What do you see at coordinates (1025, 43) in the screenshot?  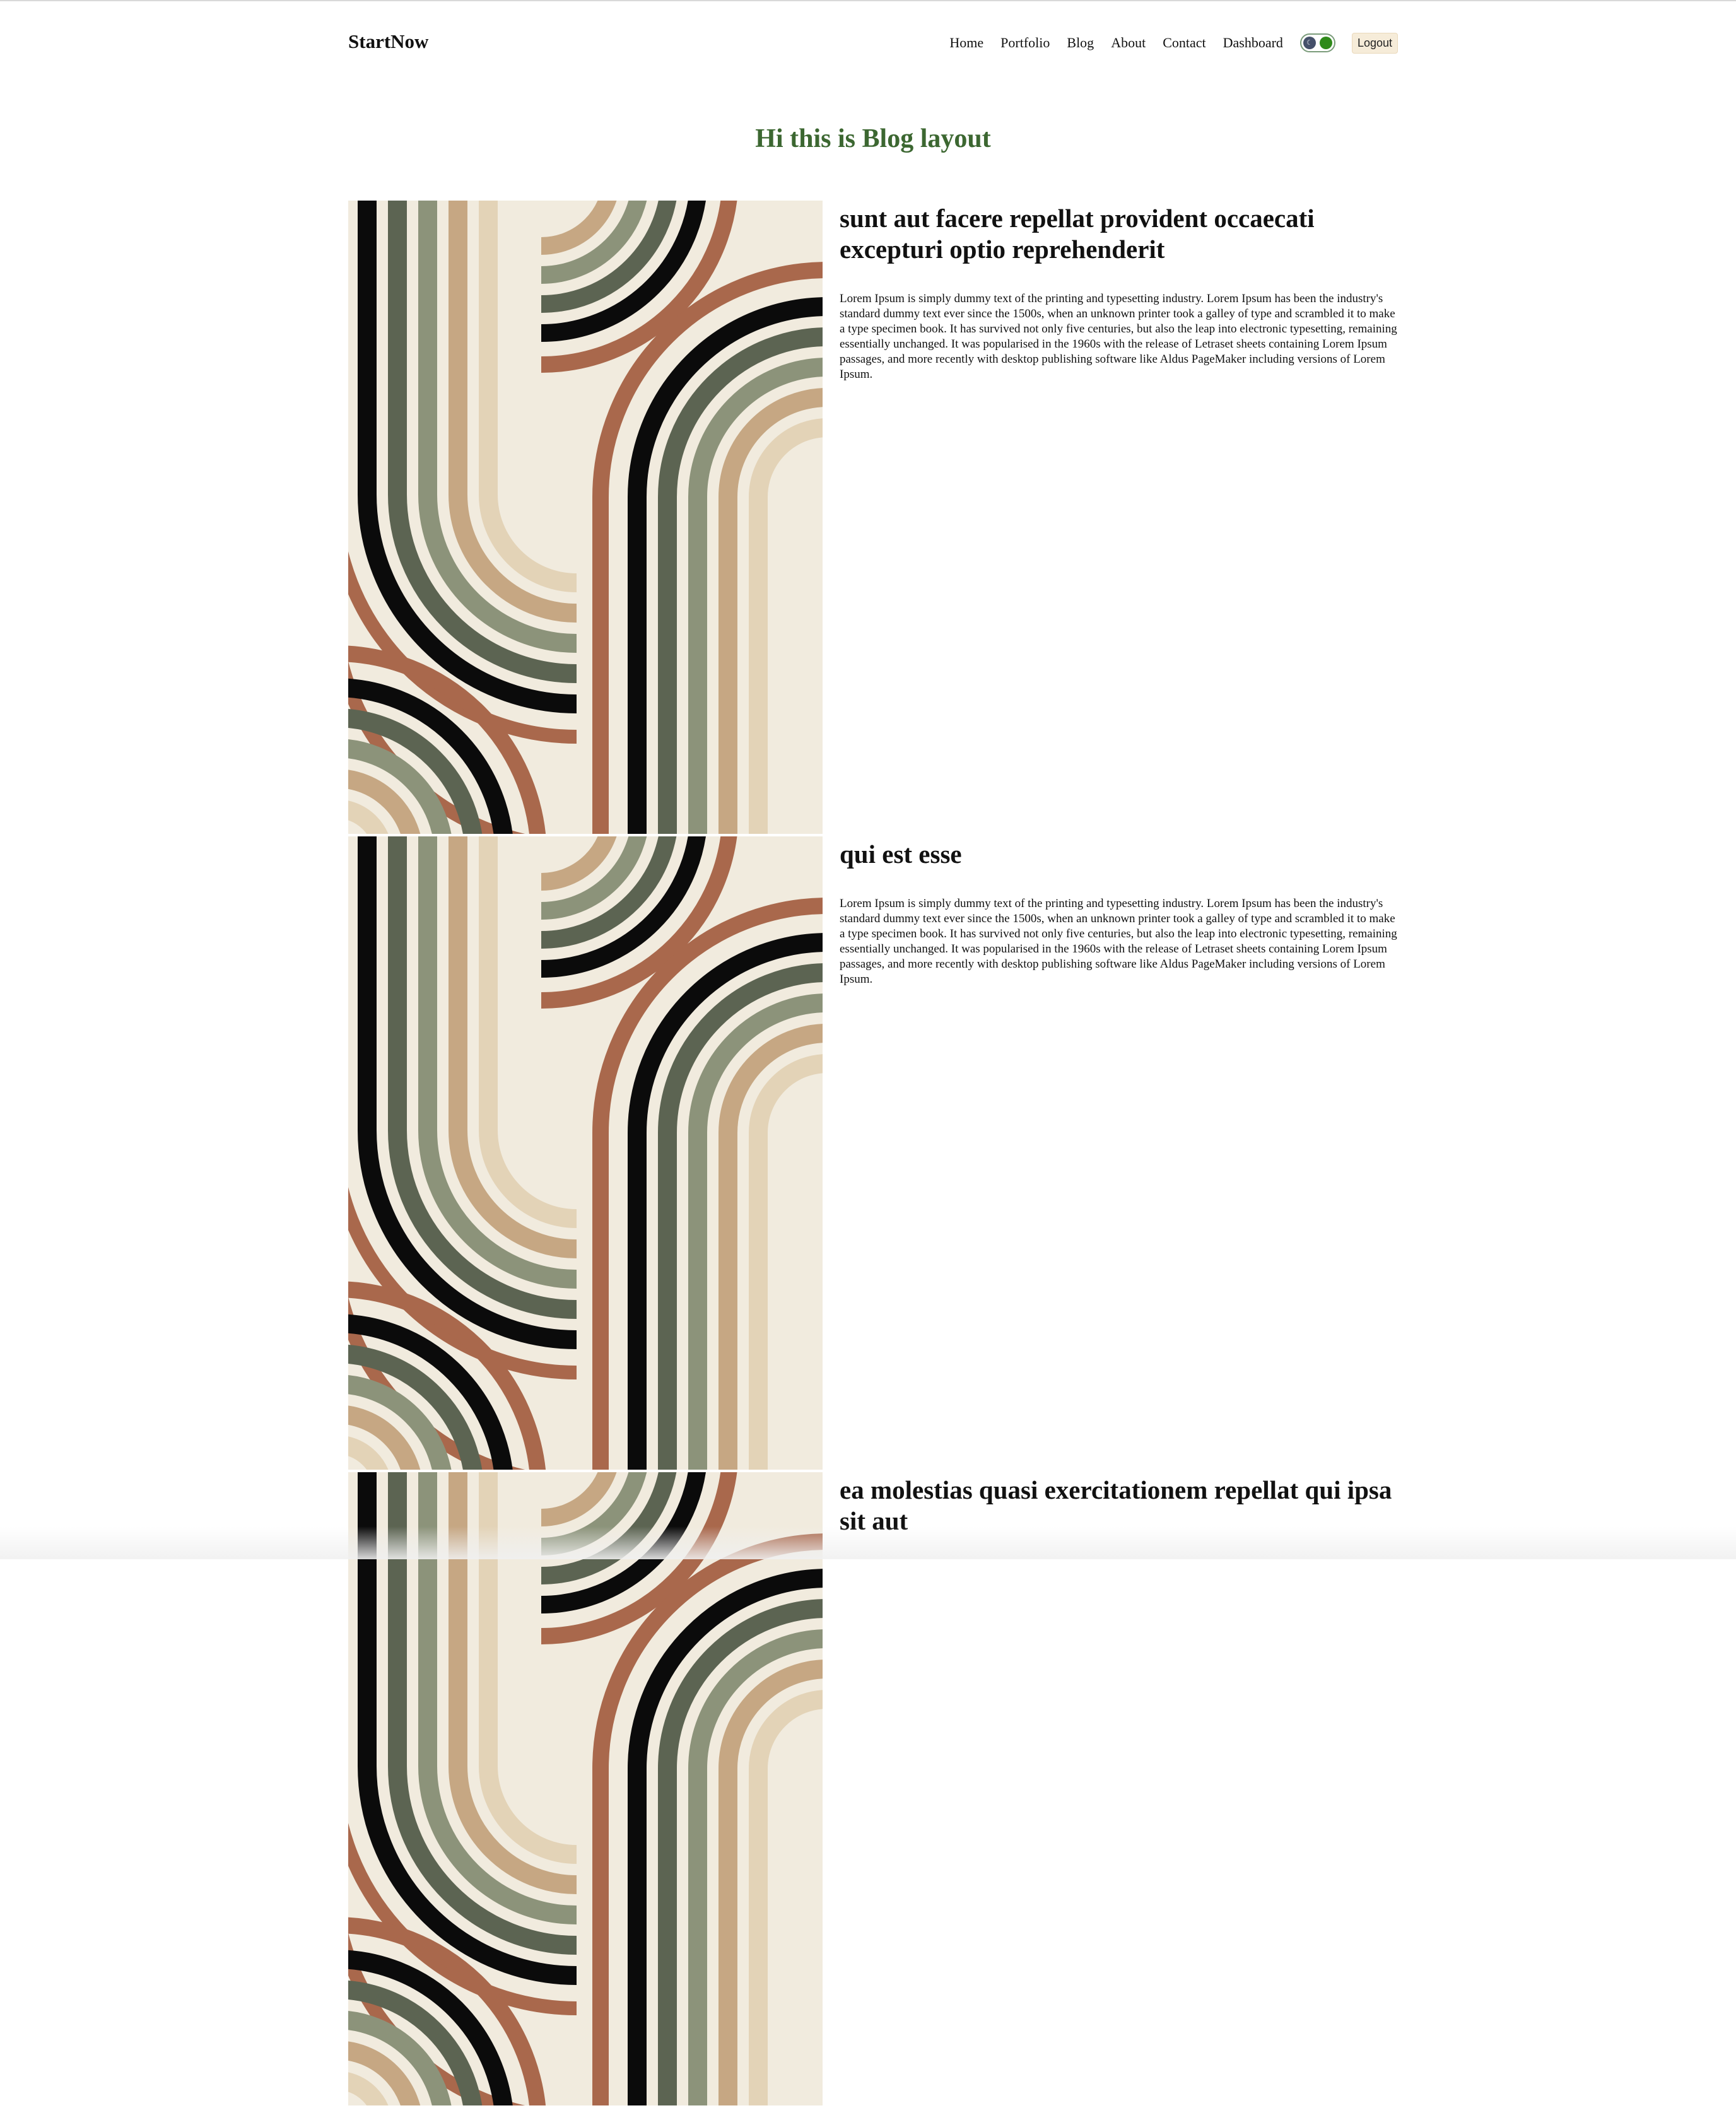 I see `nav-link-portfolio: Portfolio` at bounding box center [1025, 43].